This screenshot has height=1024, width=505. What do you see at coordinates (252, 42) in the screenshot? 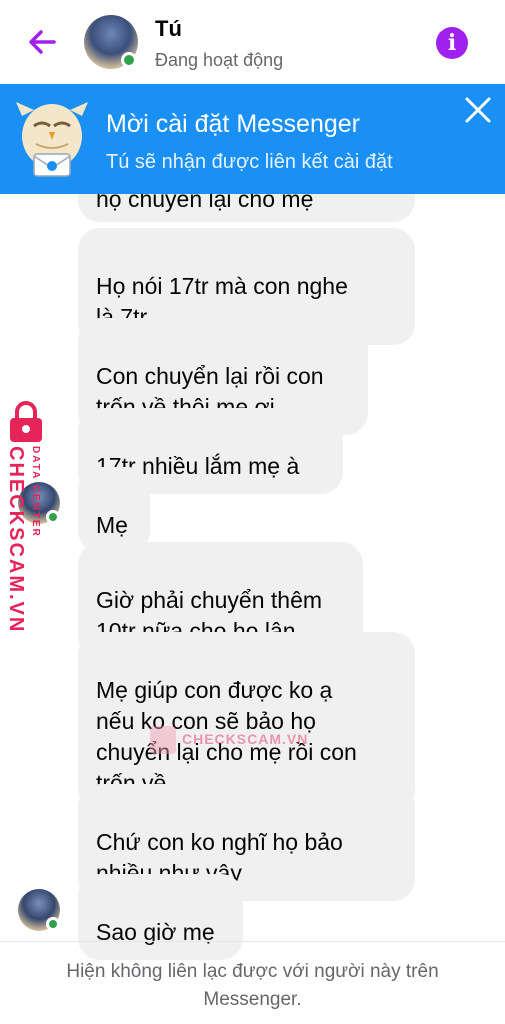
I see `chat-header: Tú Đang hoạt động i` at bounding box center [252, 42].